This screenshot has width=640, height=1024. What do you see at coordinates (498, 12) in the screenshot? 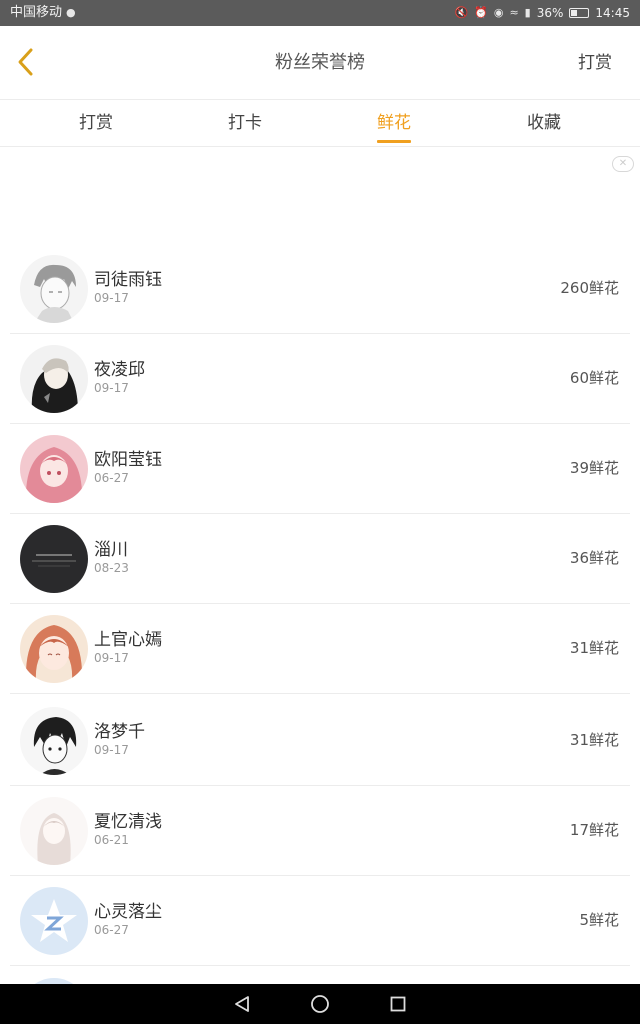
I see `eye-icon: ◉` at bounding box center [498, 12].